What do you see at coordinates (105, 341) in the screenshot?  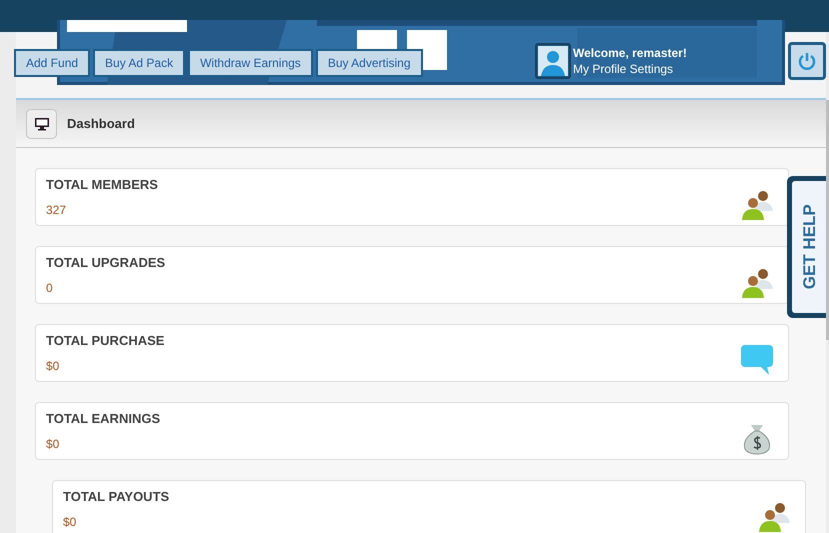 I see `stat-label: TOTAL PURCHASE` at bounding box center [105, 341].